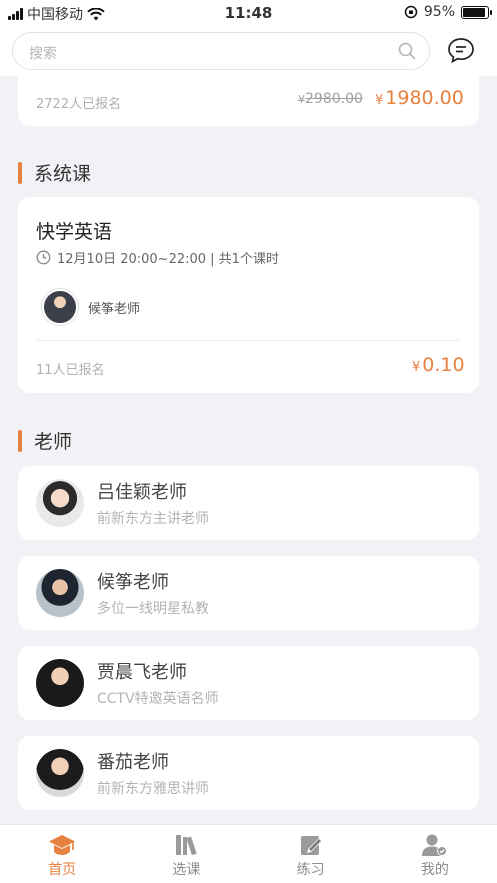  What do you see at coordinates (248, 503) in the screenshot?
I see `teacher-card: 吕佳颖老师 前新东方主讲老师` at bounding box center [248, 503].